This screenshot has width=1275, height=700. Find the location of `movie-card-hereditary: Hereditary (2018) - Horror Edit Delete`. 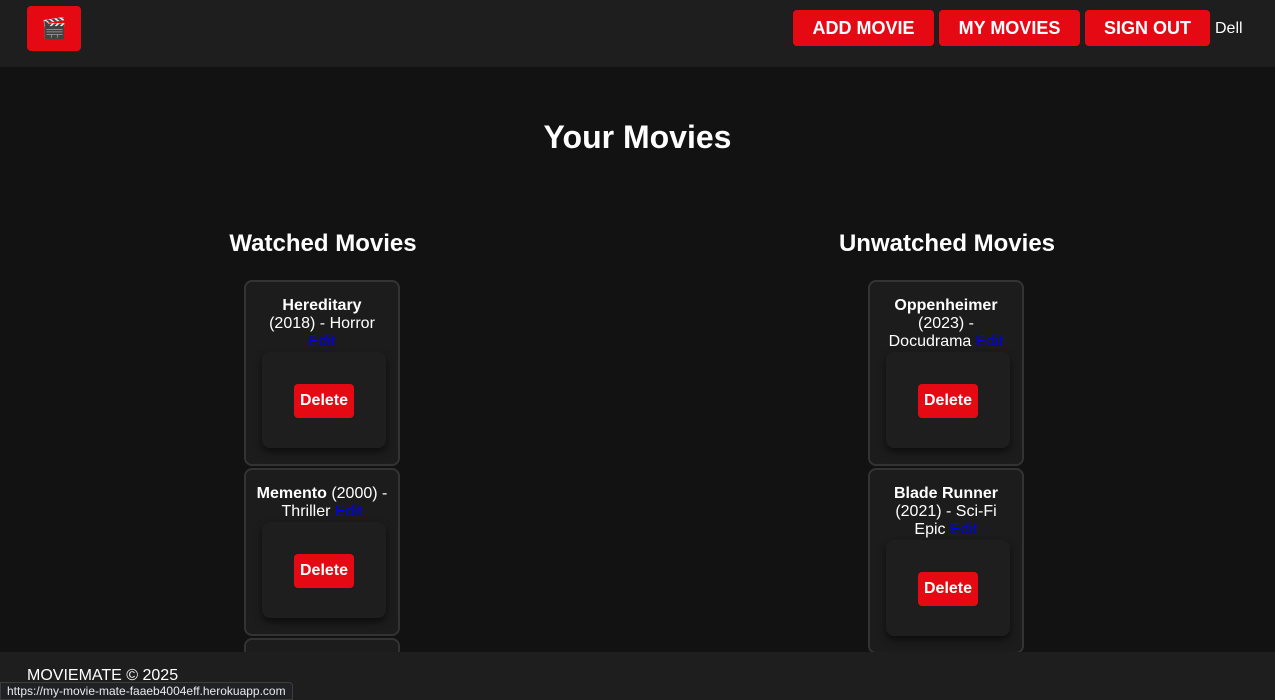

movie-card-hereditary: Hereditary (2018) - Horror Edit Delete is located at coordinates (322, 373).